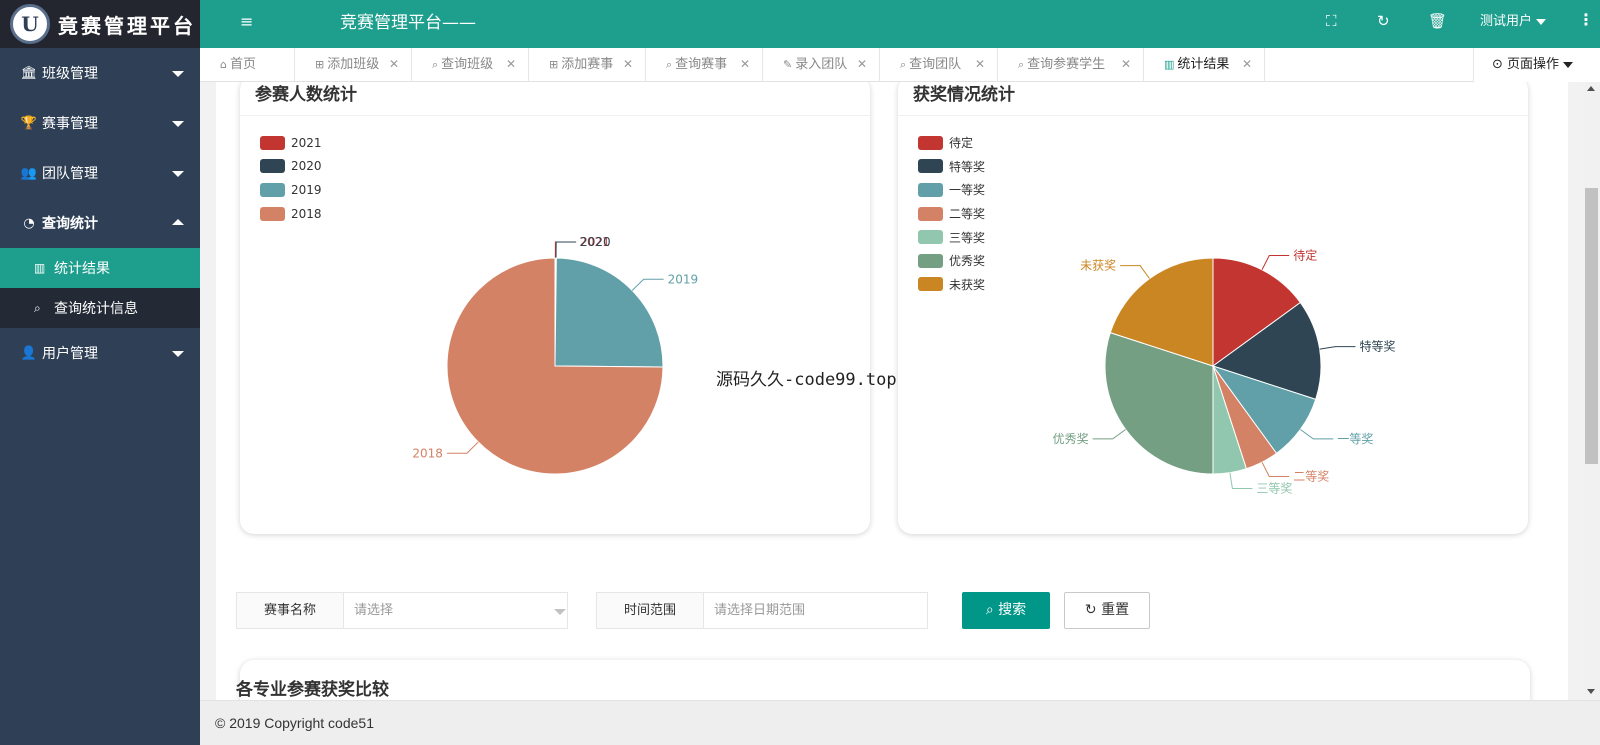  Describe the element at coordinates (609, 312) in the screenshot. I see `pie-slice` at that location.